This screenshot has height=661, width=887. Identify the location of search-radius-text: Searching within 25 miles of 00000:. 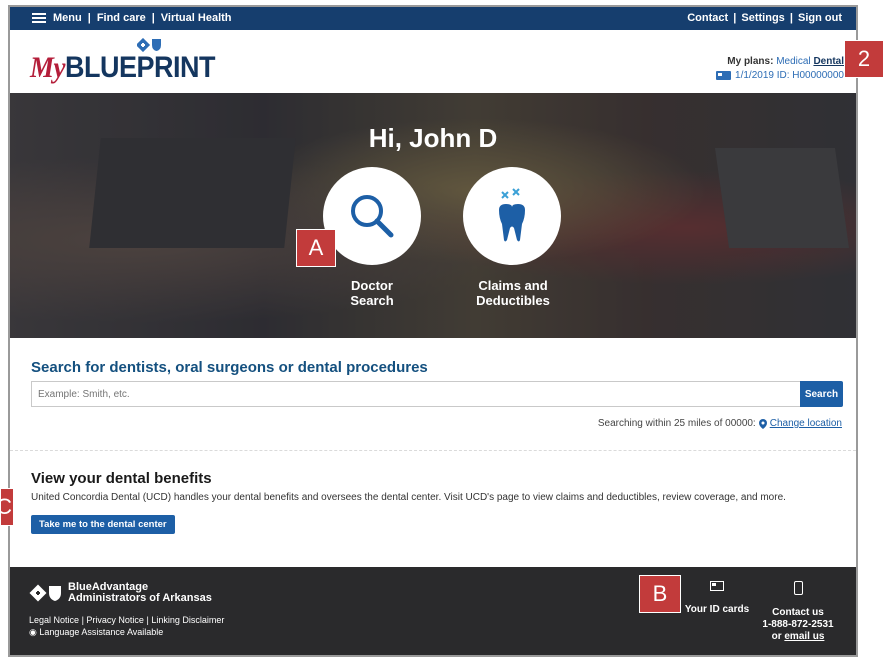
(676, 423).